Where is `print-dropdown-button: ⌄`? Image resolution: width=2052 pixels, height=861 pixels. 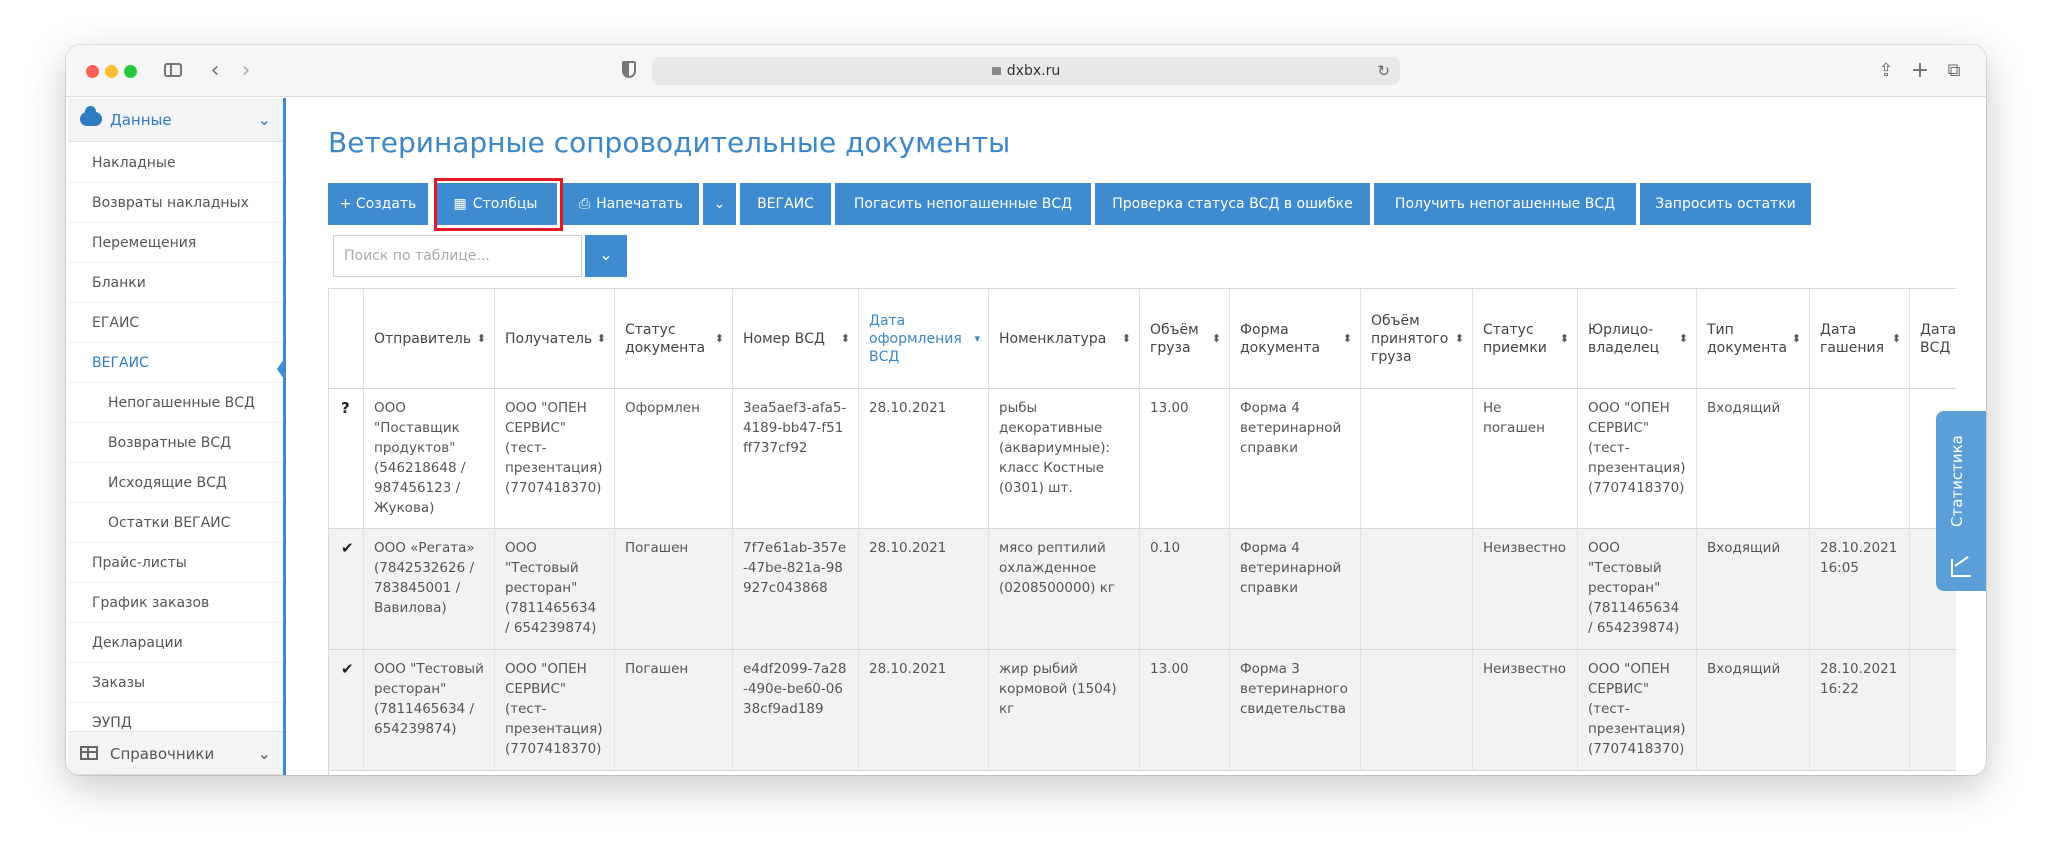 print-dropdown-button: ⌄ is located at coordinates (719, 204).